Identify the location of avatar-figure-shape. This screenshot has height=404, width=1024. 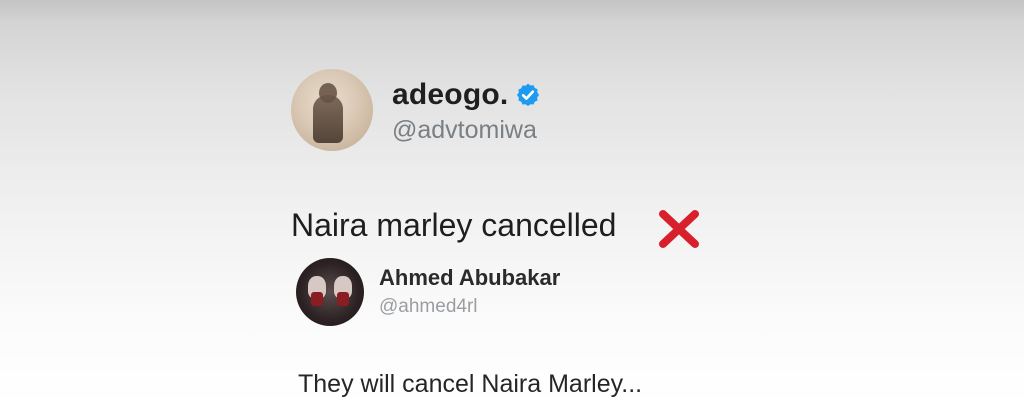
(328, 119).